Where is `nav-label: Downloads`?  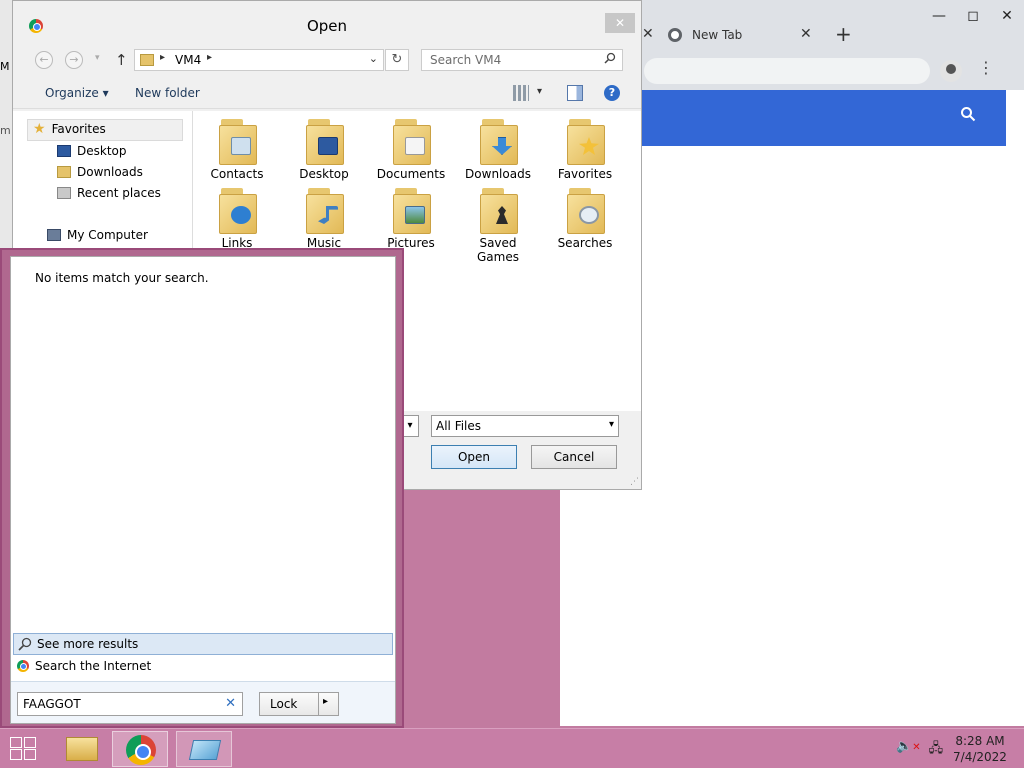 nav-label: Downloads is located at coordinates (110, 172).